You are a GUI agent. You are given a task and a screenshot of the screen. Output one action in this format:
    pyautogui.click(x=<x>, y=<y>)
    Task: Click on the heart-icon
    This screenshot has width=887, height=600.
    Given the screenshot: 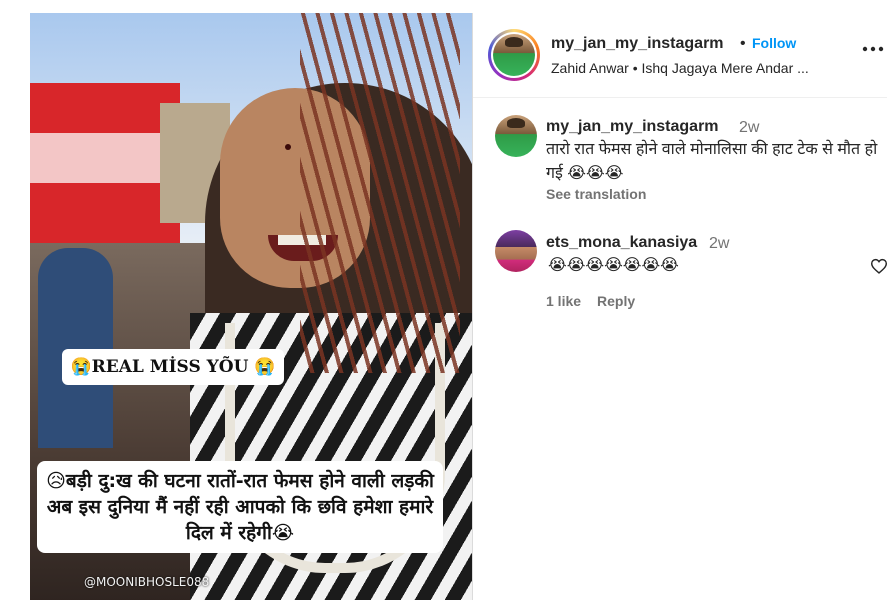 What is the action you would take?
    pyautogui.click(x=878, y=268)
    